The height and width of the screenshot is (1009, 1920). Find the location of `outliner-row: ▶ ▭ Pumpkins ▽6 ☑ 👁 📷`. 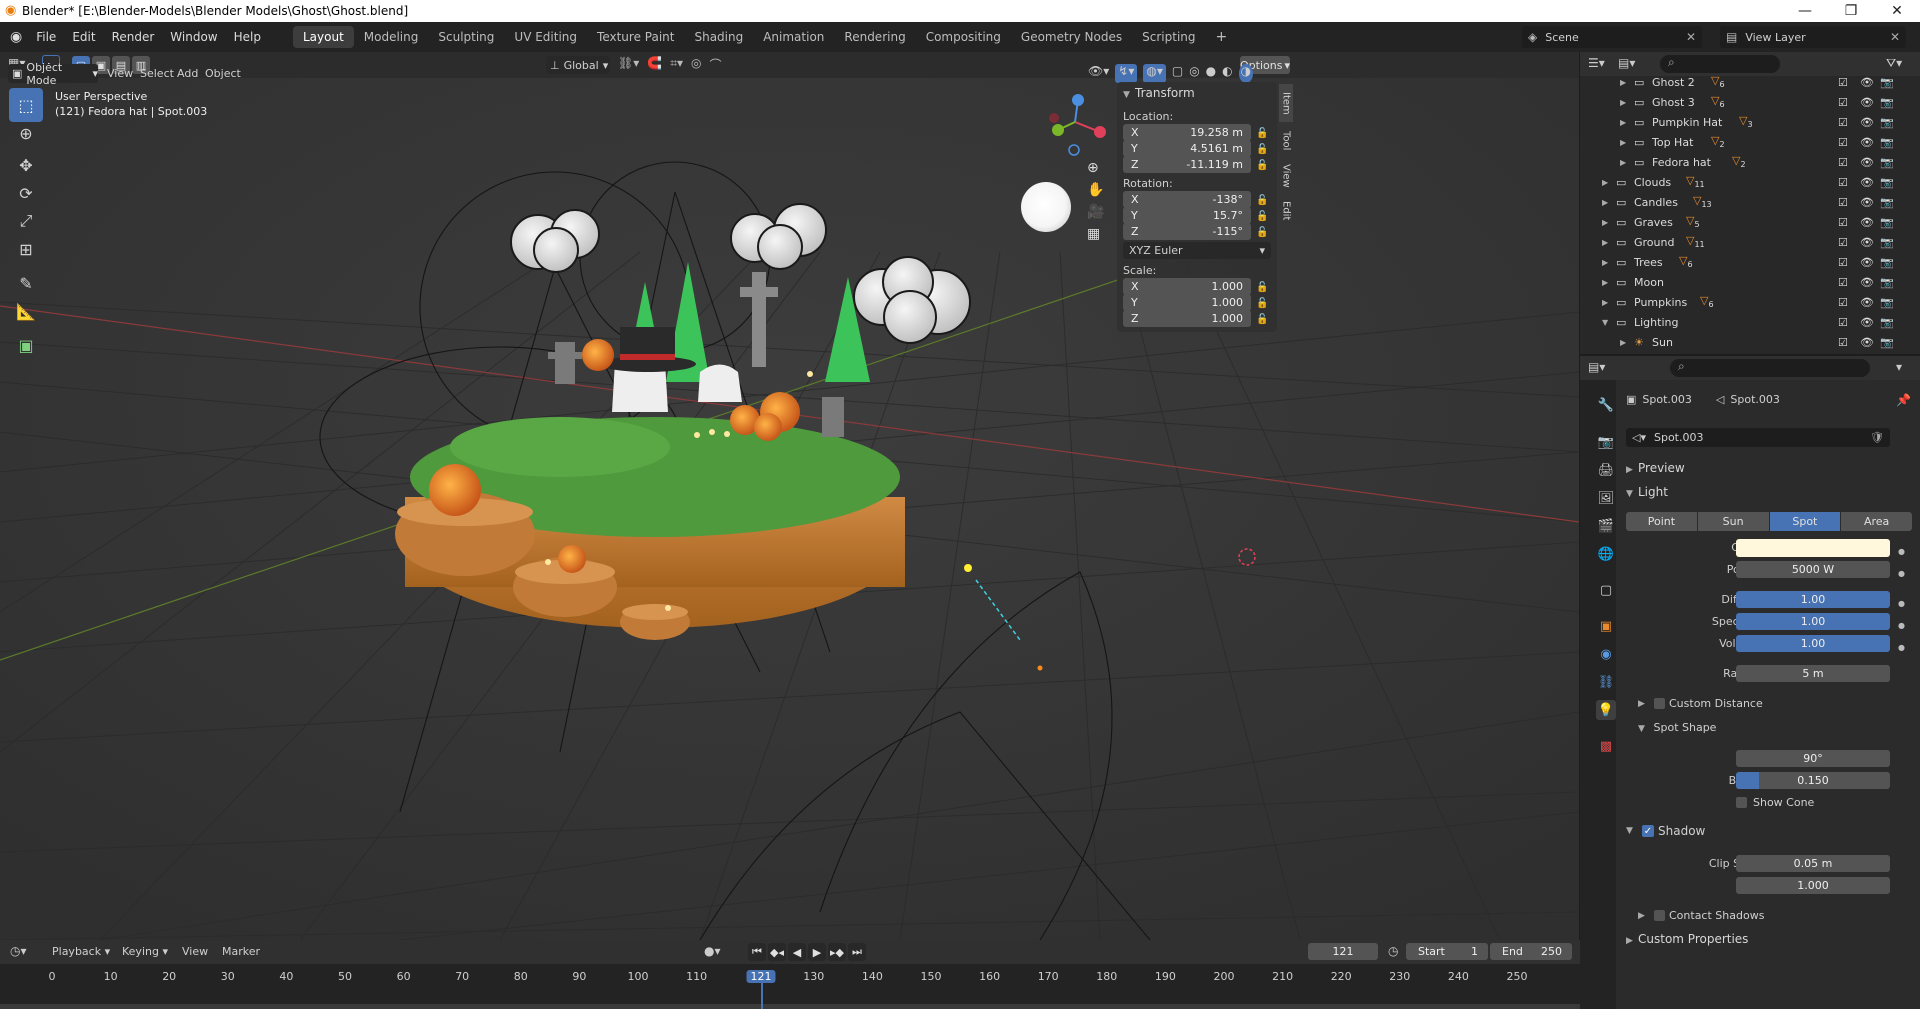

outliner-row: ▶ ▭ Pumpkins ▽6 ☑ 👁 📷 is located at coordinates (1743, 302).